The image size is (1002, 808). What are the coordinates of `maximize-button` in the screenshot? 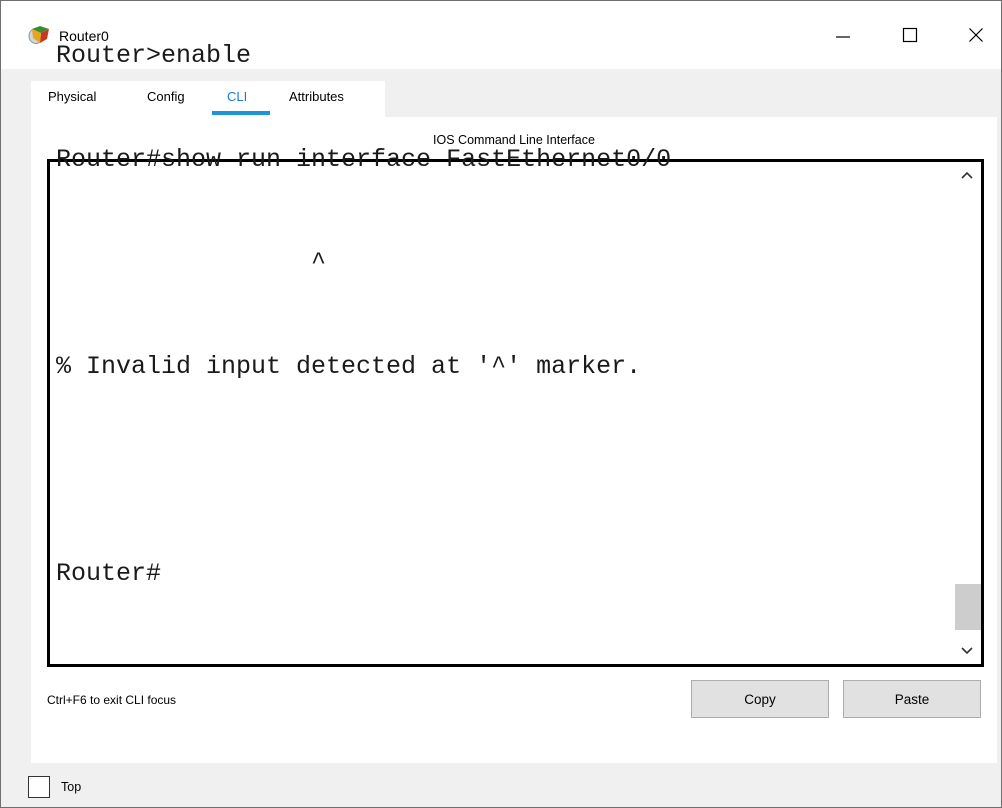 It's located at (910, 35).